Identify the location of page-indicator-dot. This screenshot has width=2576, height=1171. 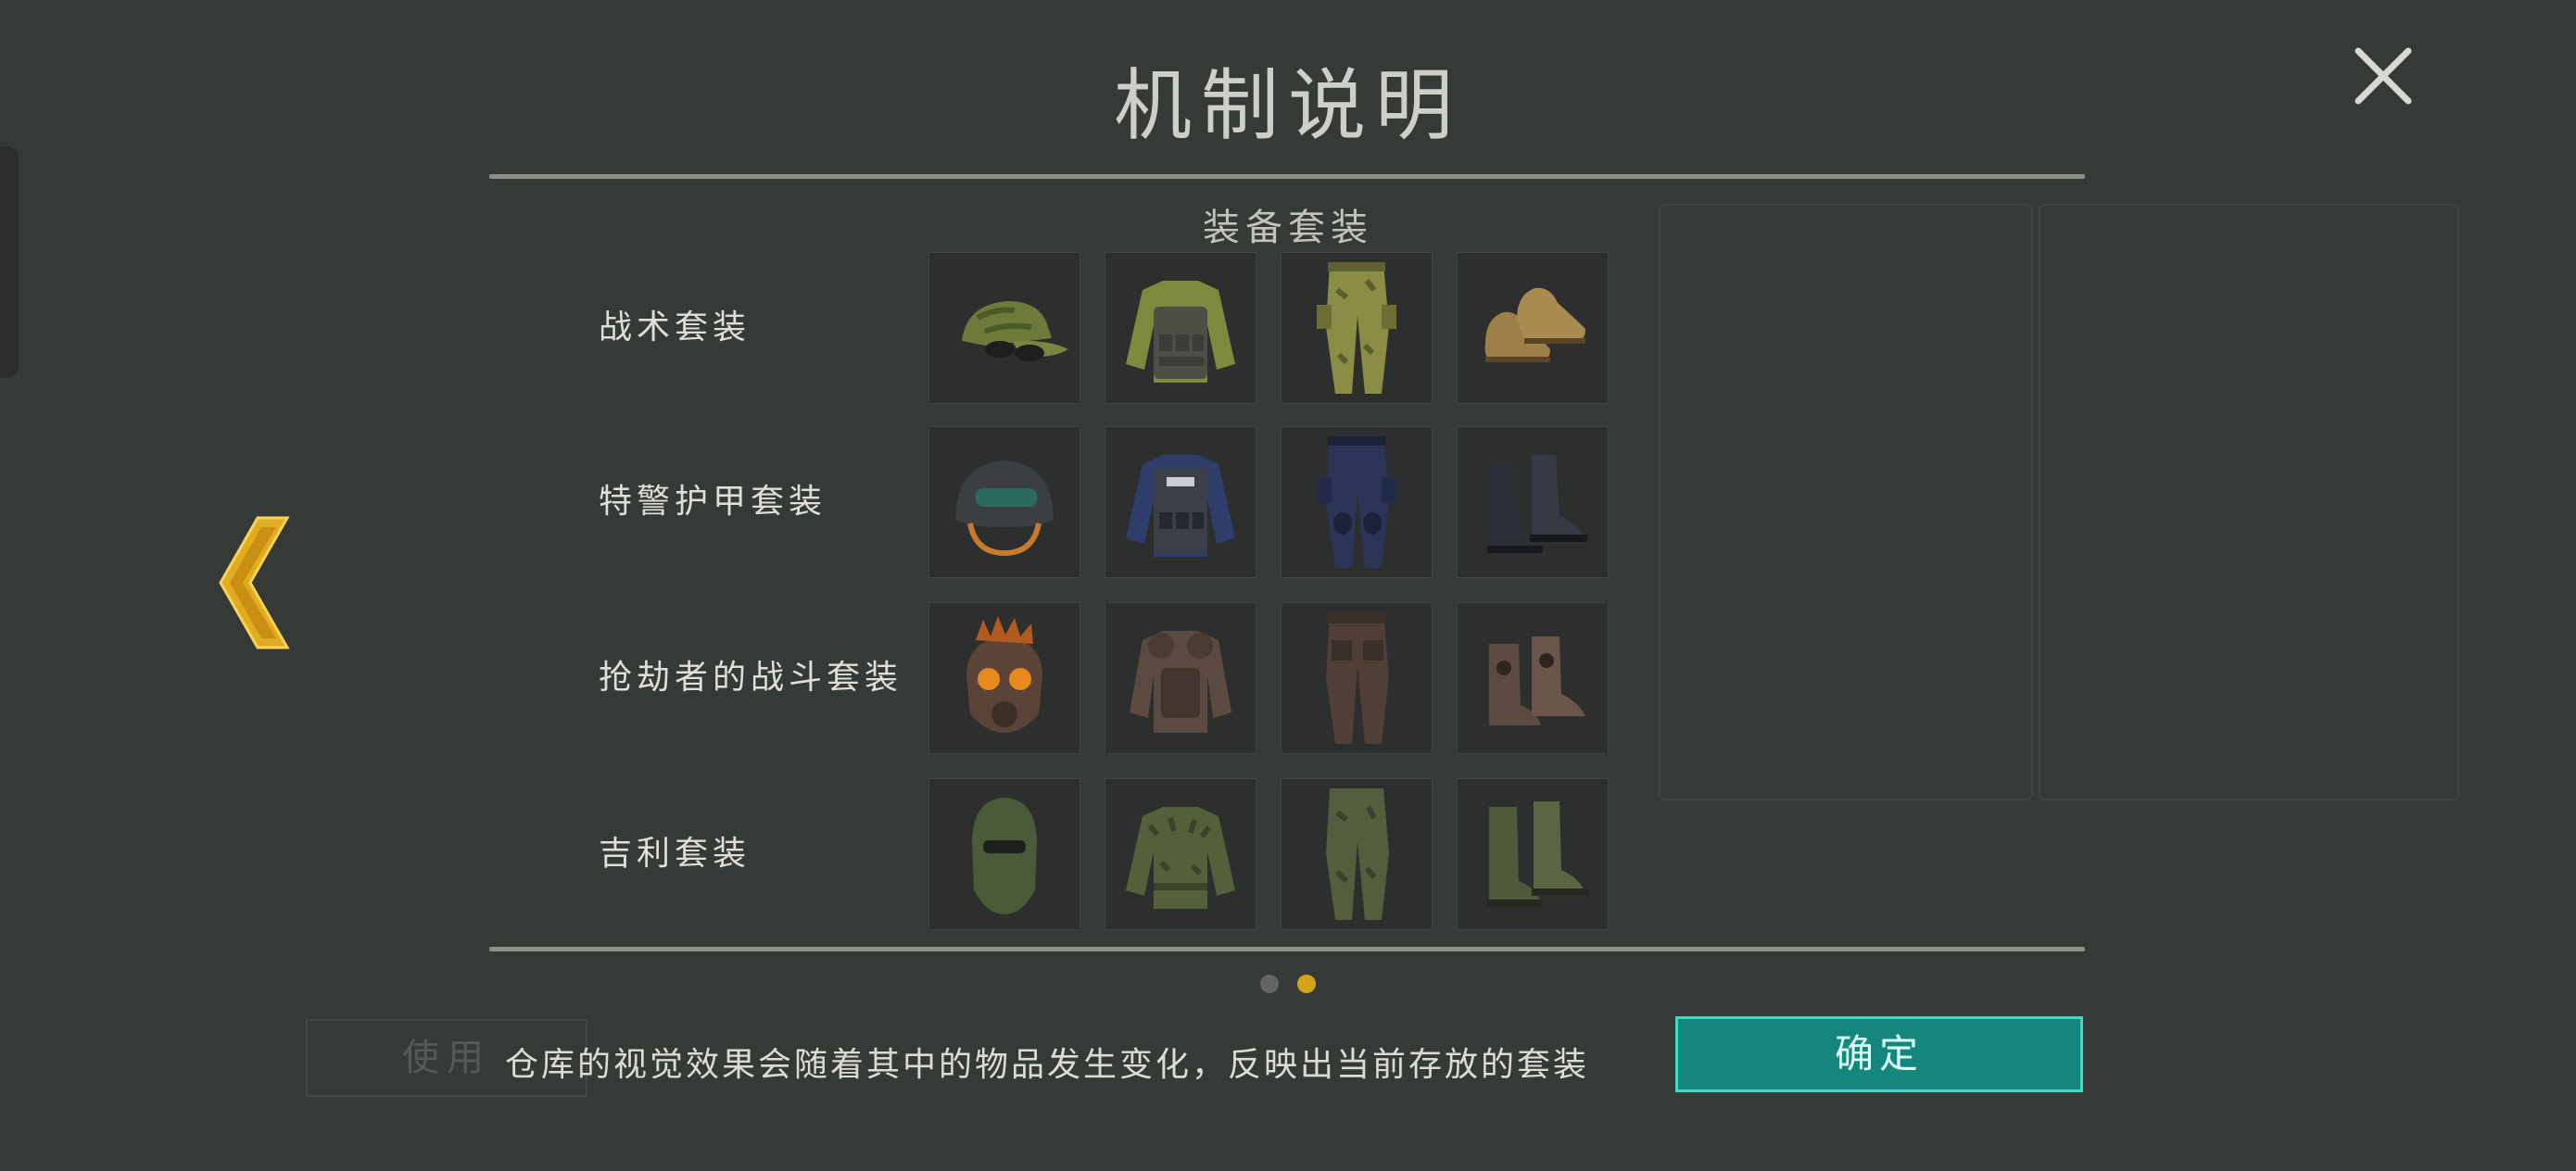
(1269, 984).